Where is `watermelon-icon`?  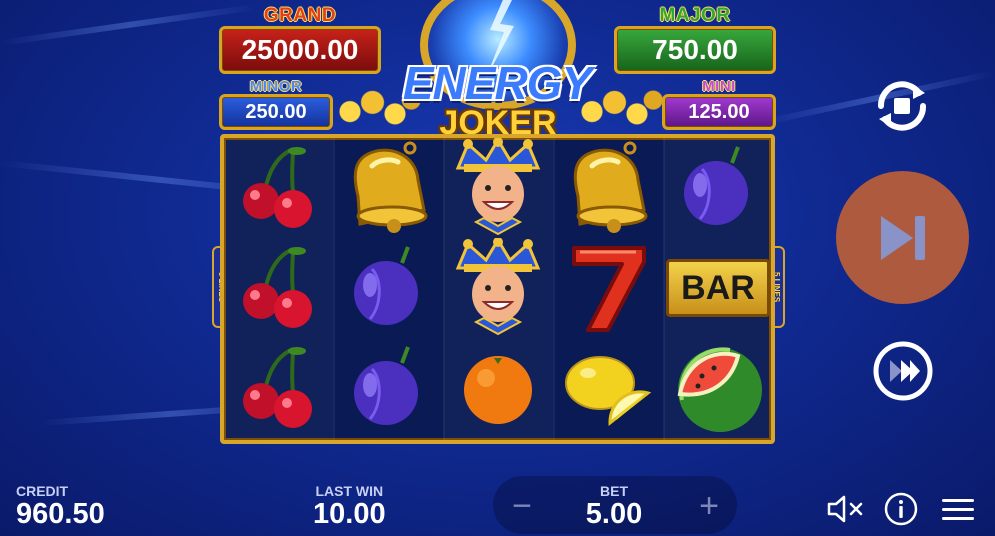
watermelon-icon is located at coordinates (719, 389).